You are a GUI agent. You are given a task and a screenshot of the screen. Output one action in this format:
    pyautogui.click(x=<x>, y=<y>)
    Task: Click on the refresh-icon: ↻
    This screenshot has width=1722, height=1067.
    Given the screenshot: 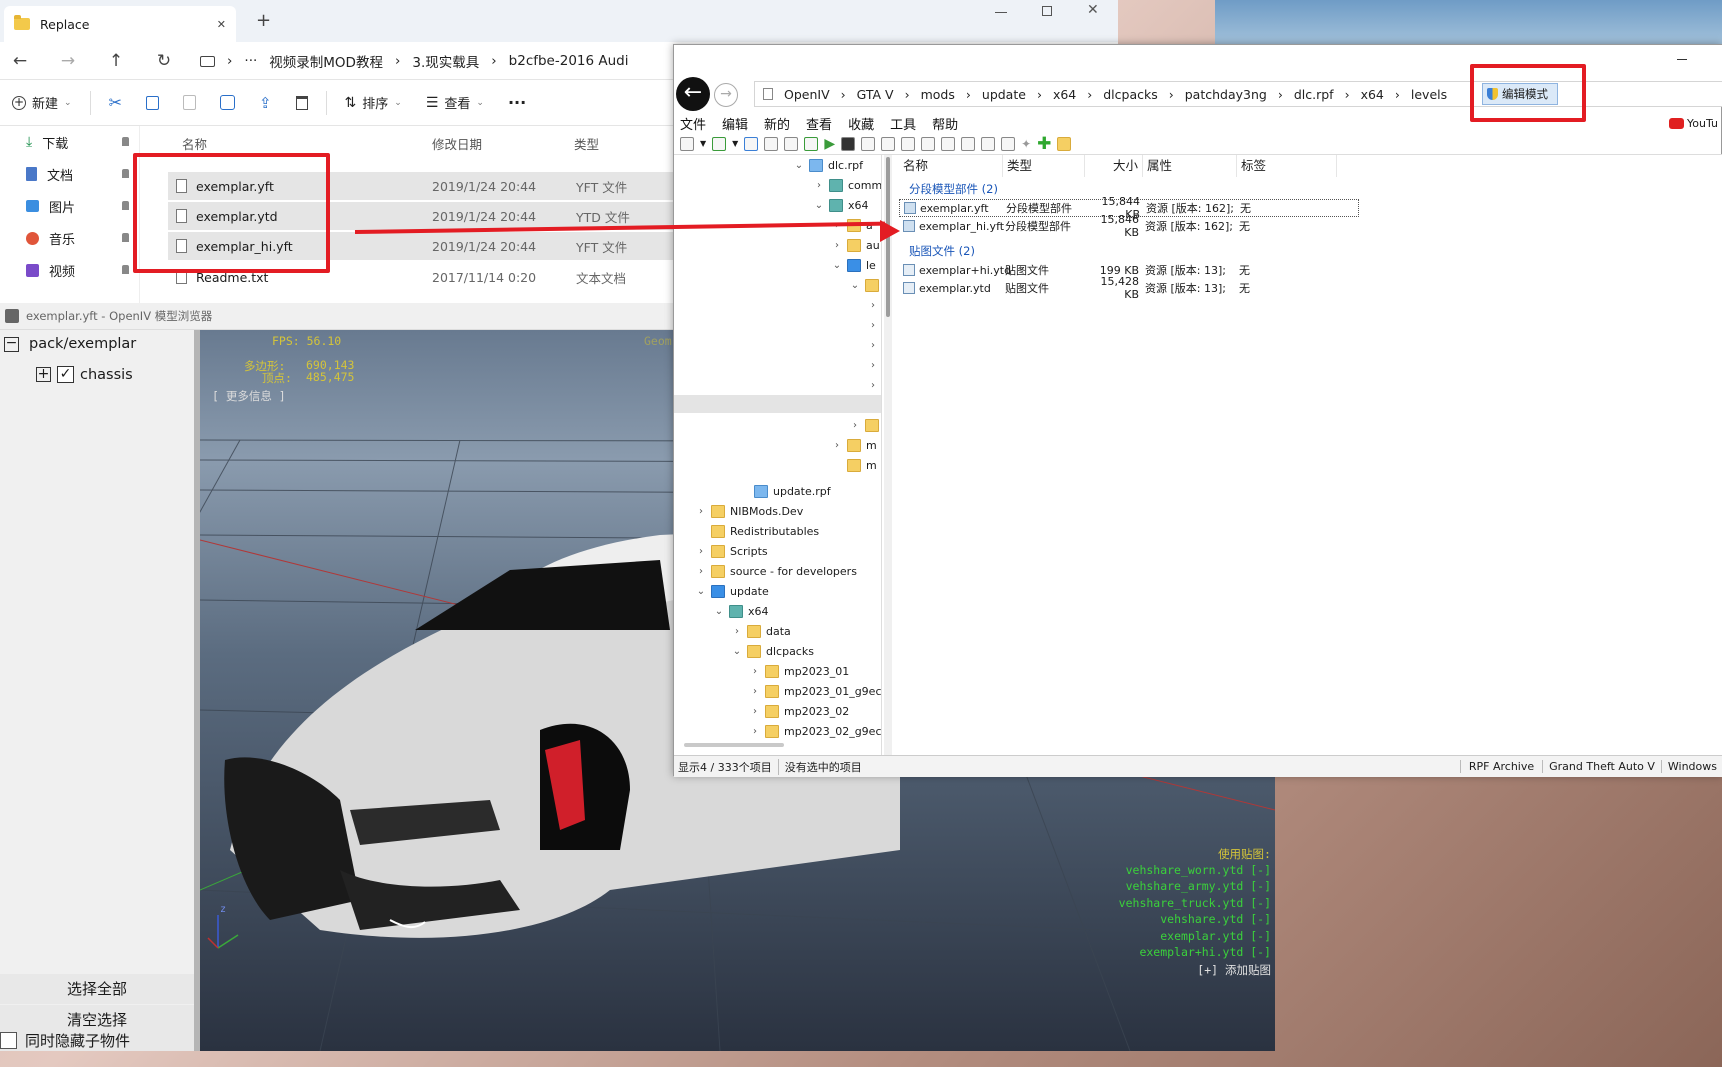 What is the action you would take?
    pyautogui.click(x=164, y=61)
    